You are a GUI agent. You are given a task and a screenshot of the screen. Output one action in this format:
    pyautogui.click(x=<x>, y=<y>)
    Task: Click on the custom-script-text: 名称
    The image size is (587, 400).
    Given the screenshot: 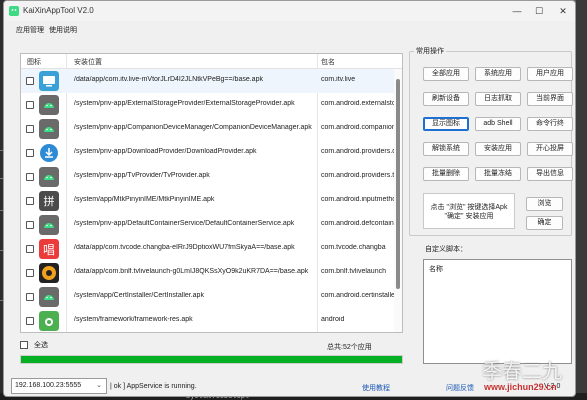 What is the action you would take?
    pyautogui.click(x=436, y=269)
    